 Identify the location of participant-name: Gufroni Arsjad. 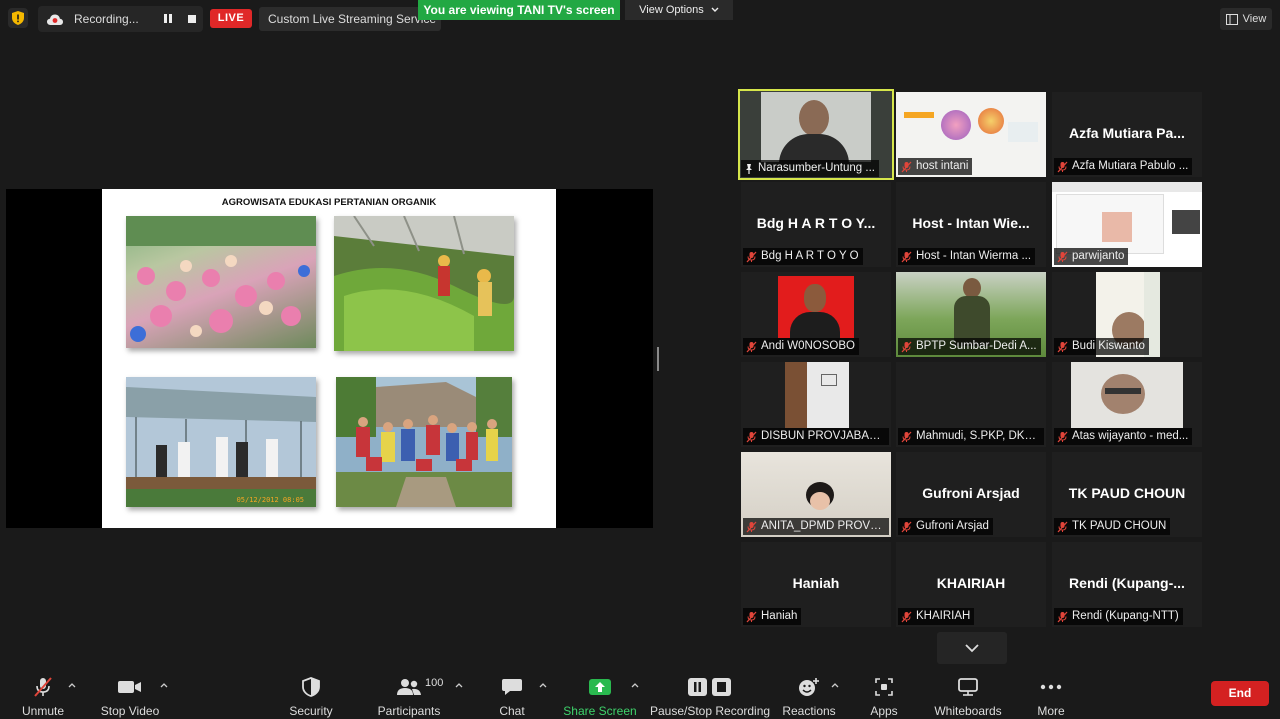
(952, 526).